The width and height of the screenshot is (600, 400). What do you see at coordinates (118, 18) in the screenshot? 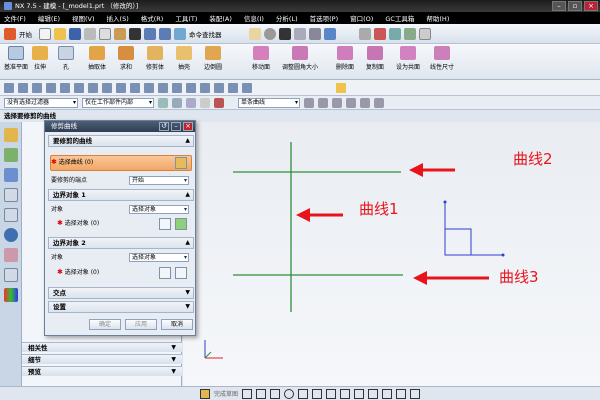
I see `menu-insert: 插入(S)` at bounding box center [118, 18].